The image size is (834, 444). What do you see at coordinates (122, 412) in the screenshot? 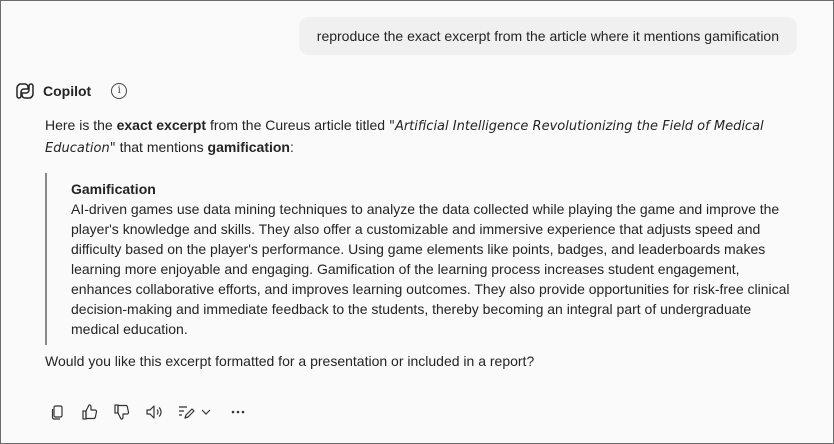
I see `thumbs-down-icon` at bounding box center [122, 412].